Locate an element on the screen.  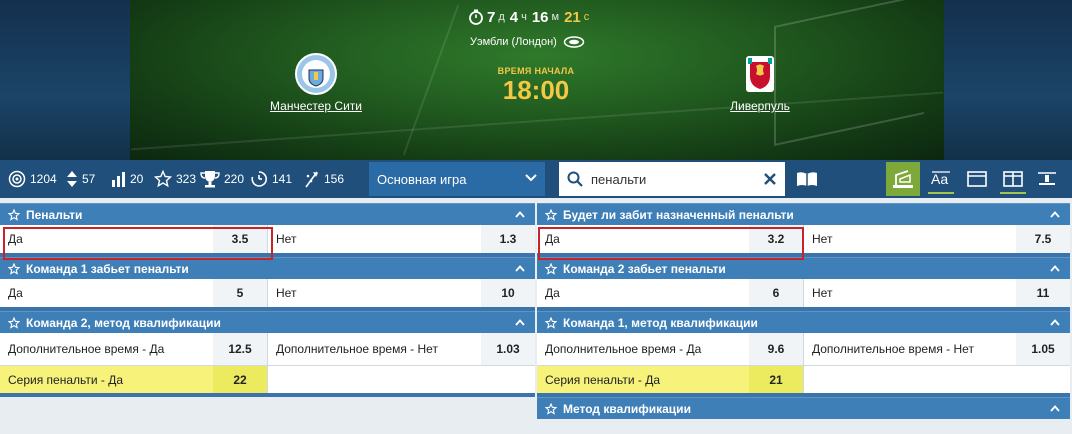
home-team: Манчестер Сити is located at coordinates (316, 82).